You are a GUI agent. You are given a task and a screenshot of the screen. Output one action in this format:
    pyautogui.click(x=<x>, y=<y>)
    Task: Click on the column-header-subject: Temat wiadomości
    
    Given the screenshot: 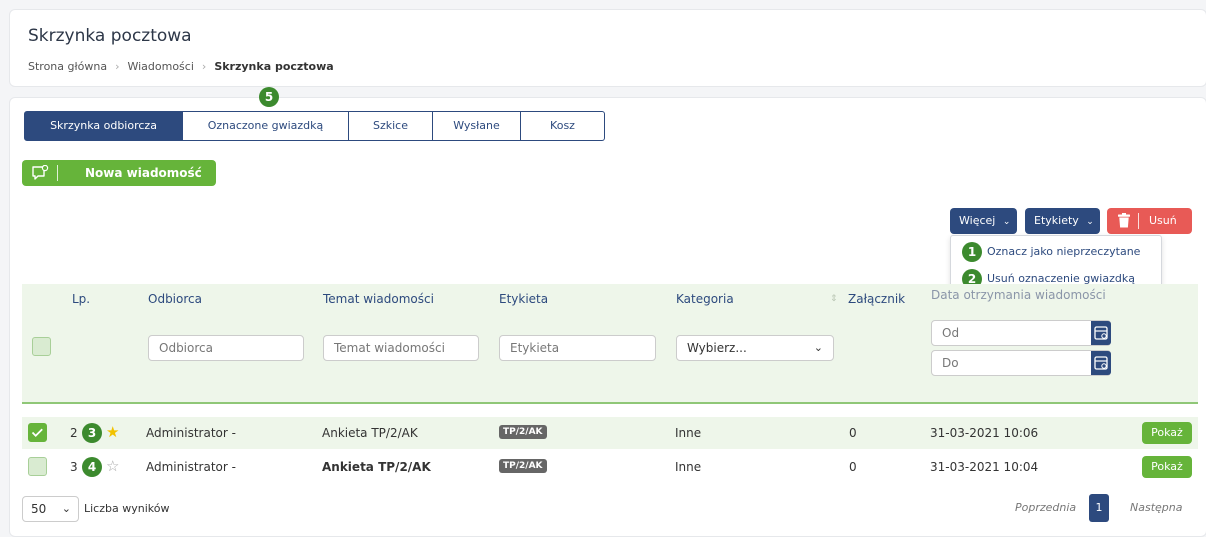 What is the action you would take?
    pyautogui.click(x=378, y=299)
    